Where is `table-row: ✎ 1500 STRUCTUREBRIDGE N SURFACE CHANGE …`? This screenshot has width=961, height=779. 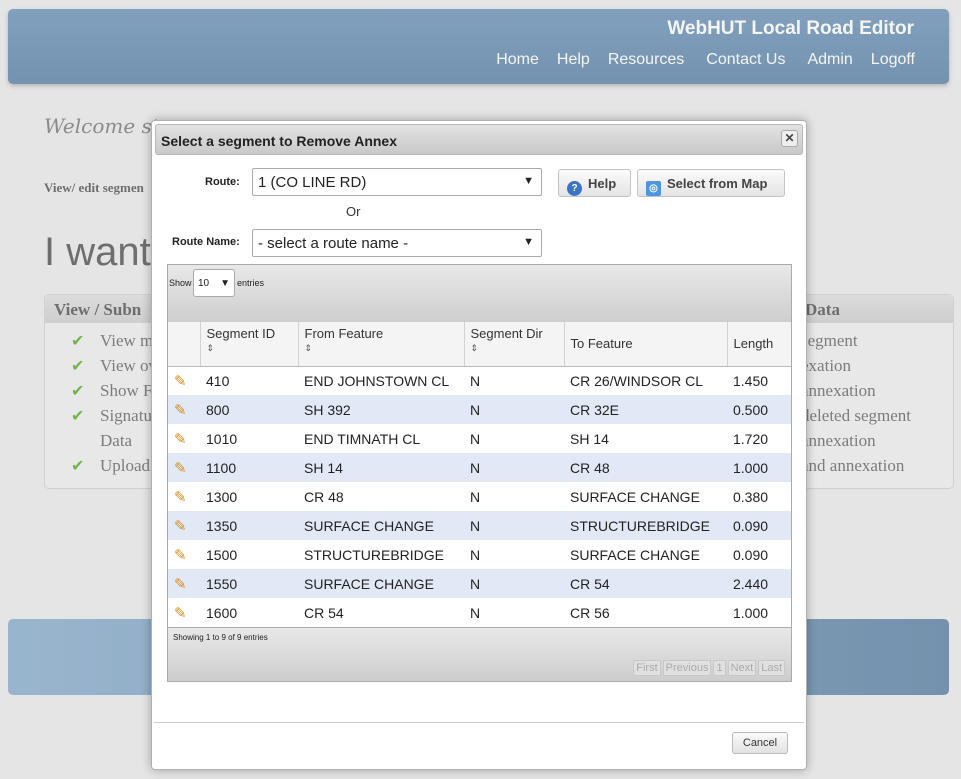
table-row: ✎ 1500 STRUCTUREBRIDGE N SURFACE CHANGE … is located at coordinates (479, 554).